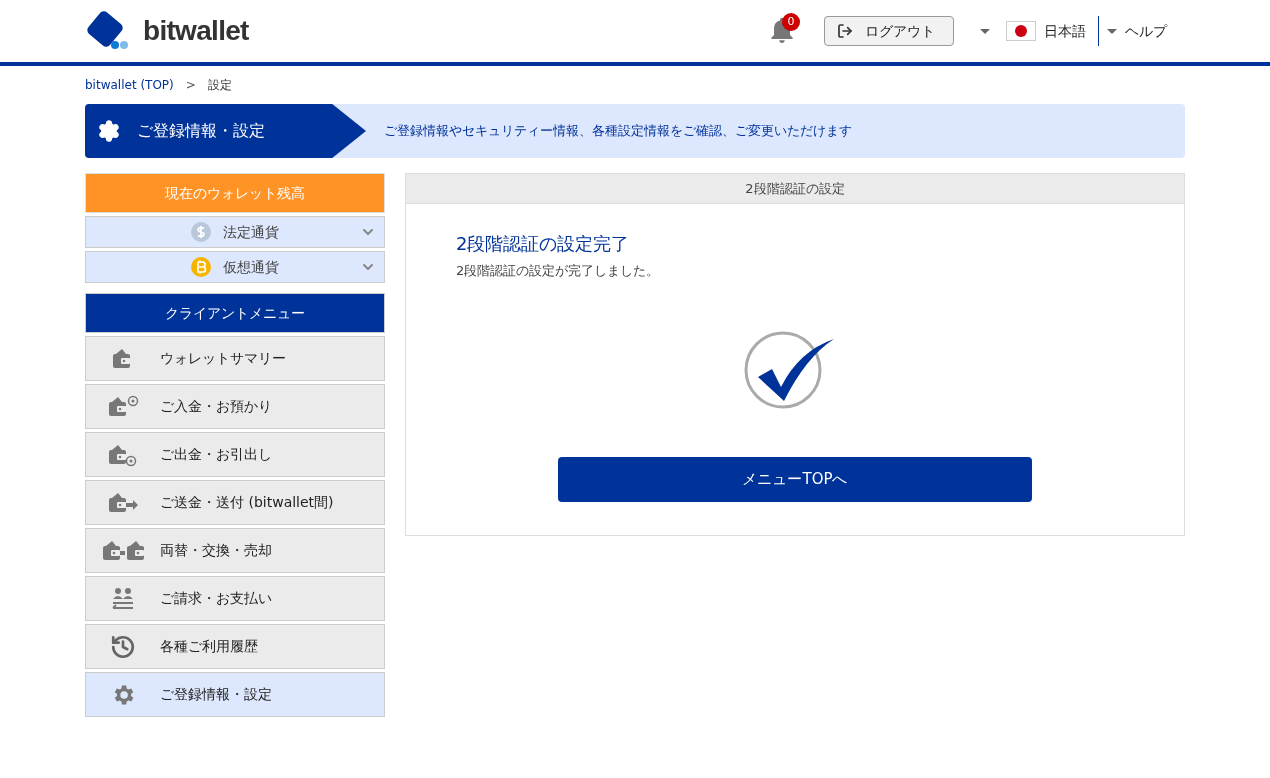  What do you see at coordinates (1137, 31) in the screenshot?
I see `help-menu: ヘルプ` at bounding box center [1137, 31].